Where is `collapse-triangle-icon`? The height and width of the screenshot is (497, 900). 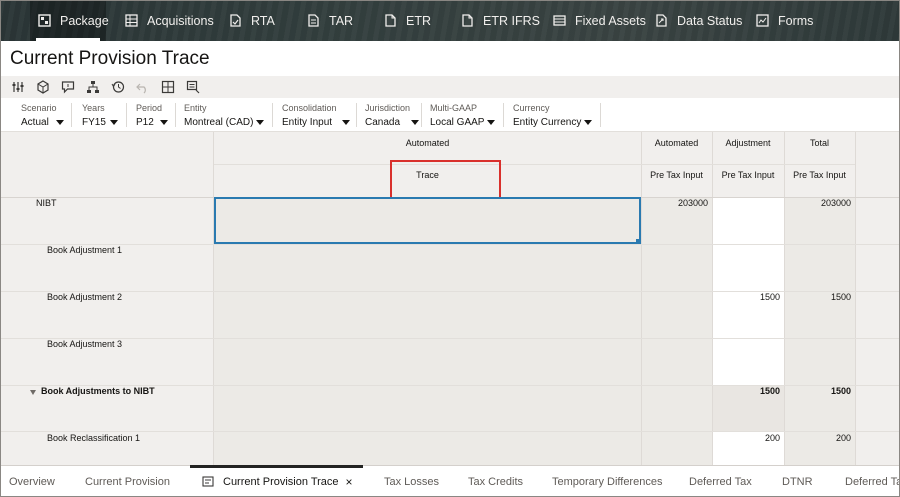 collapse-triangle-icon is located at coordinates (33, 392).